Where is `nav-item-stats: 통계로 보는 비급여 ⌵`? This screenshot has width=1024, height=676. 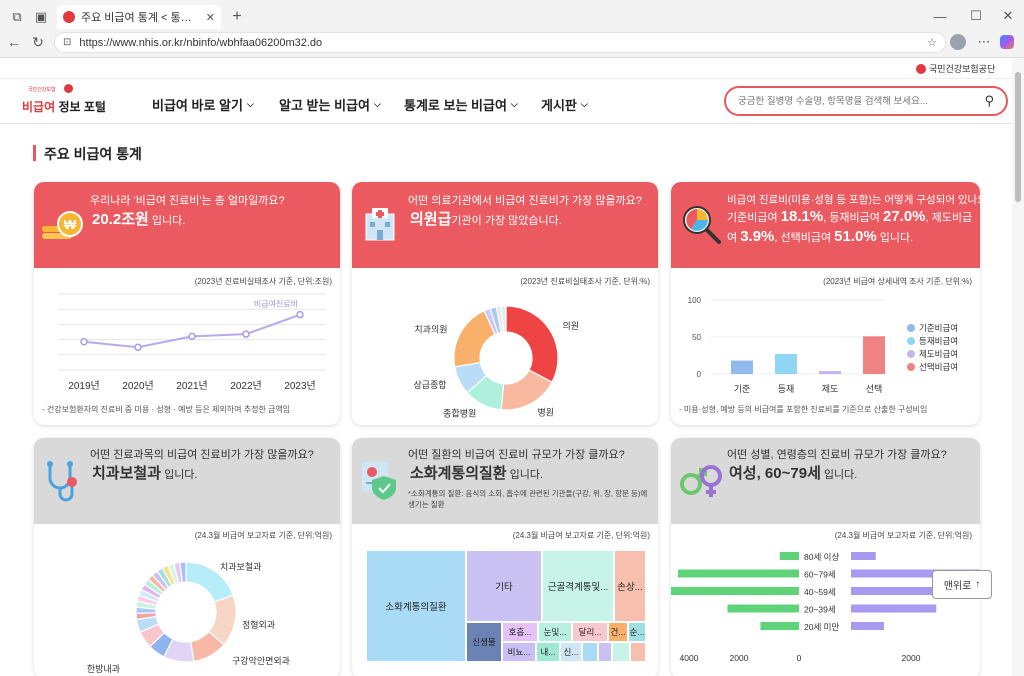 nav-item-stats: 통계로 보는 비급여 ⌵ is located at coordinates (461, 104).